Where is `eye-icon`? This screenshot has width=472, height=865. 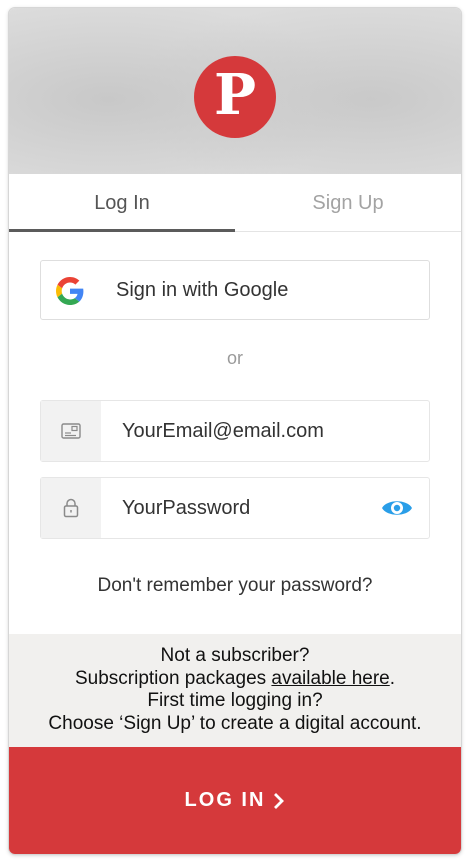
eye-icon is located at coordinates (397, 508).